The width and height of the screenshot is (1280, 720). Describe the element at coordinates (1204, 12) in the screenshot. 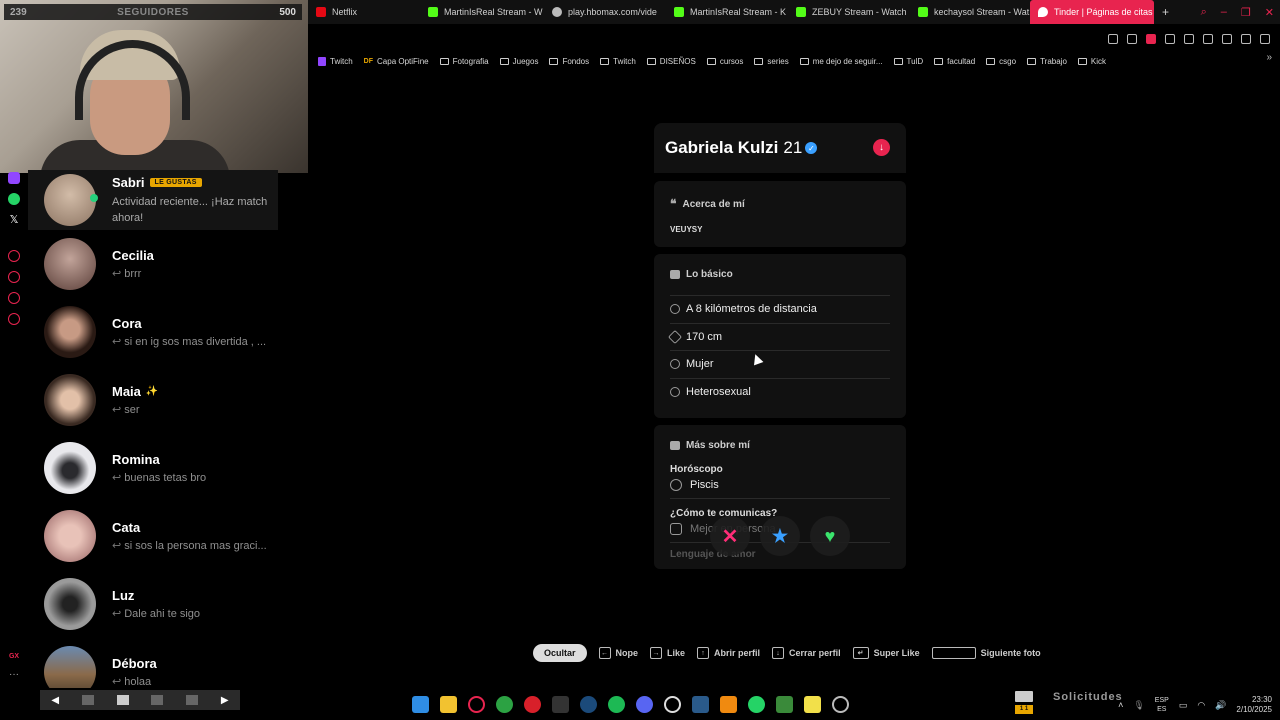

I see `search-icon: ⌕` at that location.